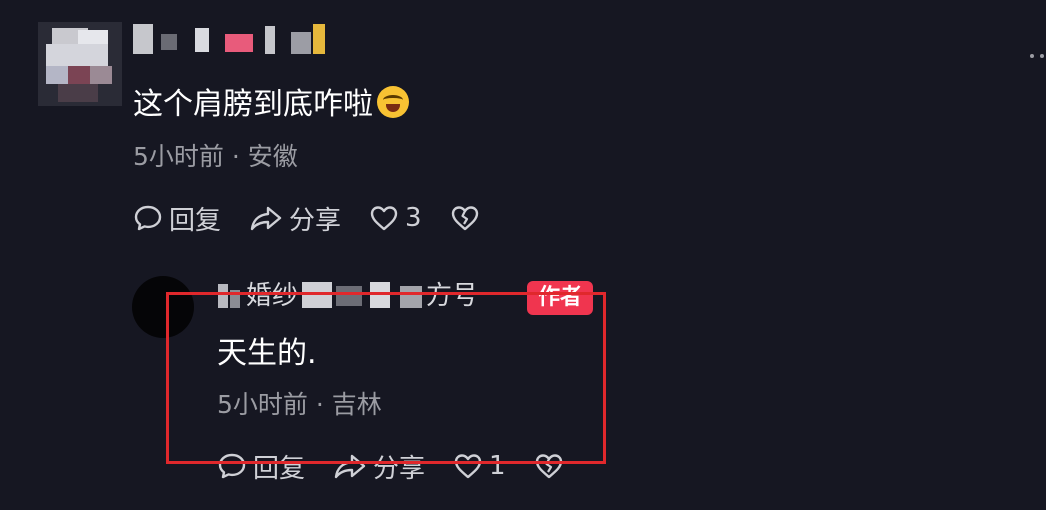 Image resolution: width=1046 pixels, height=510 pixels. I want to click on like-button: 3, so click(395, 218).